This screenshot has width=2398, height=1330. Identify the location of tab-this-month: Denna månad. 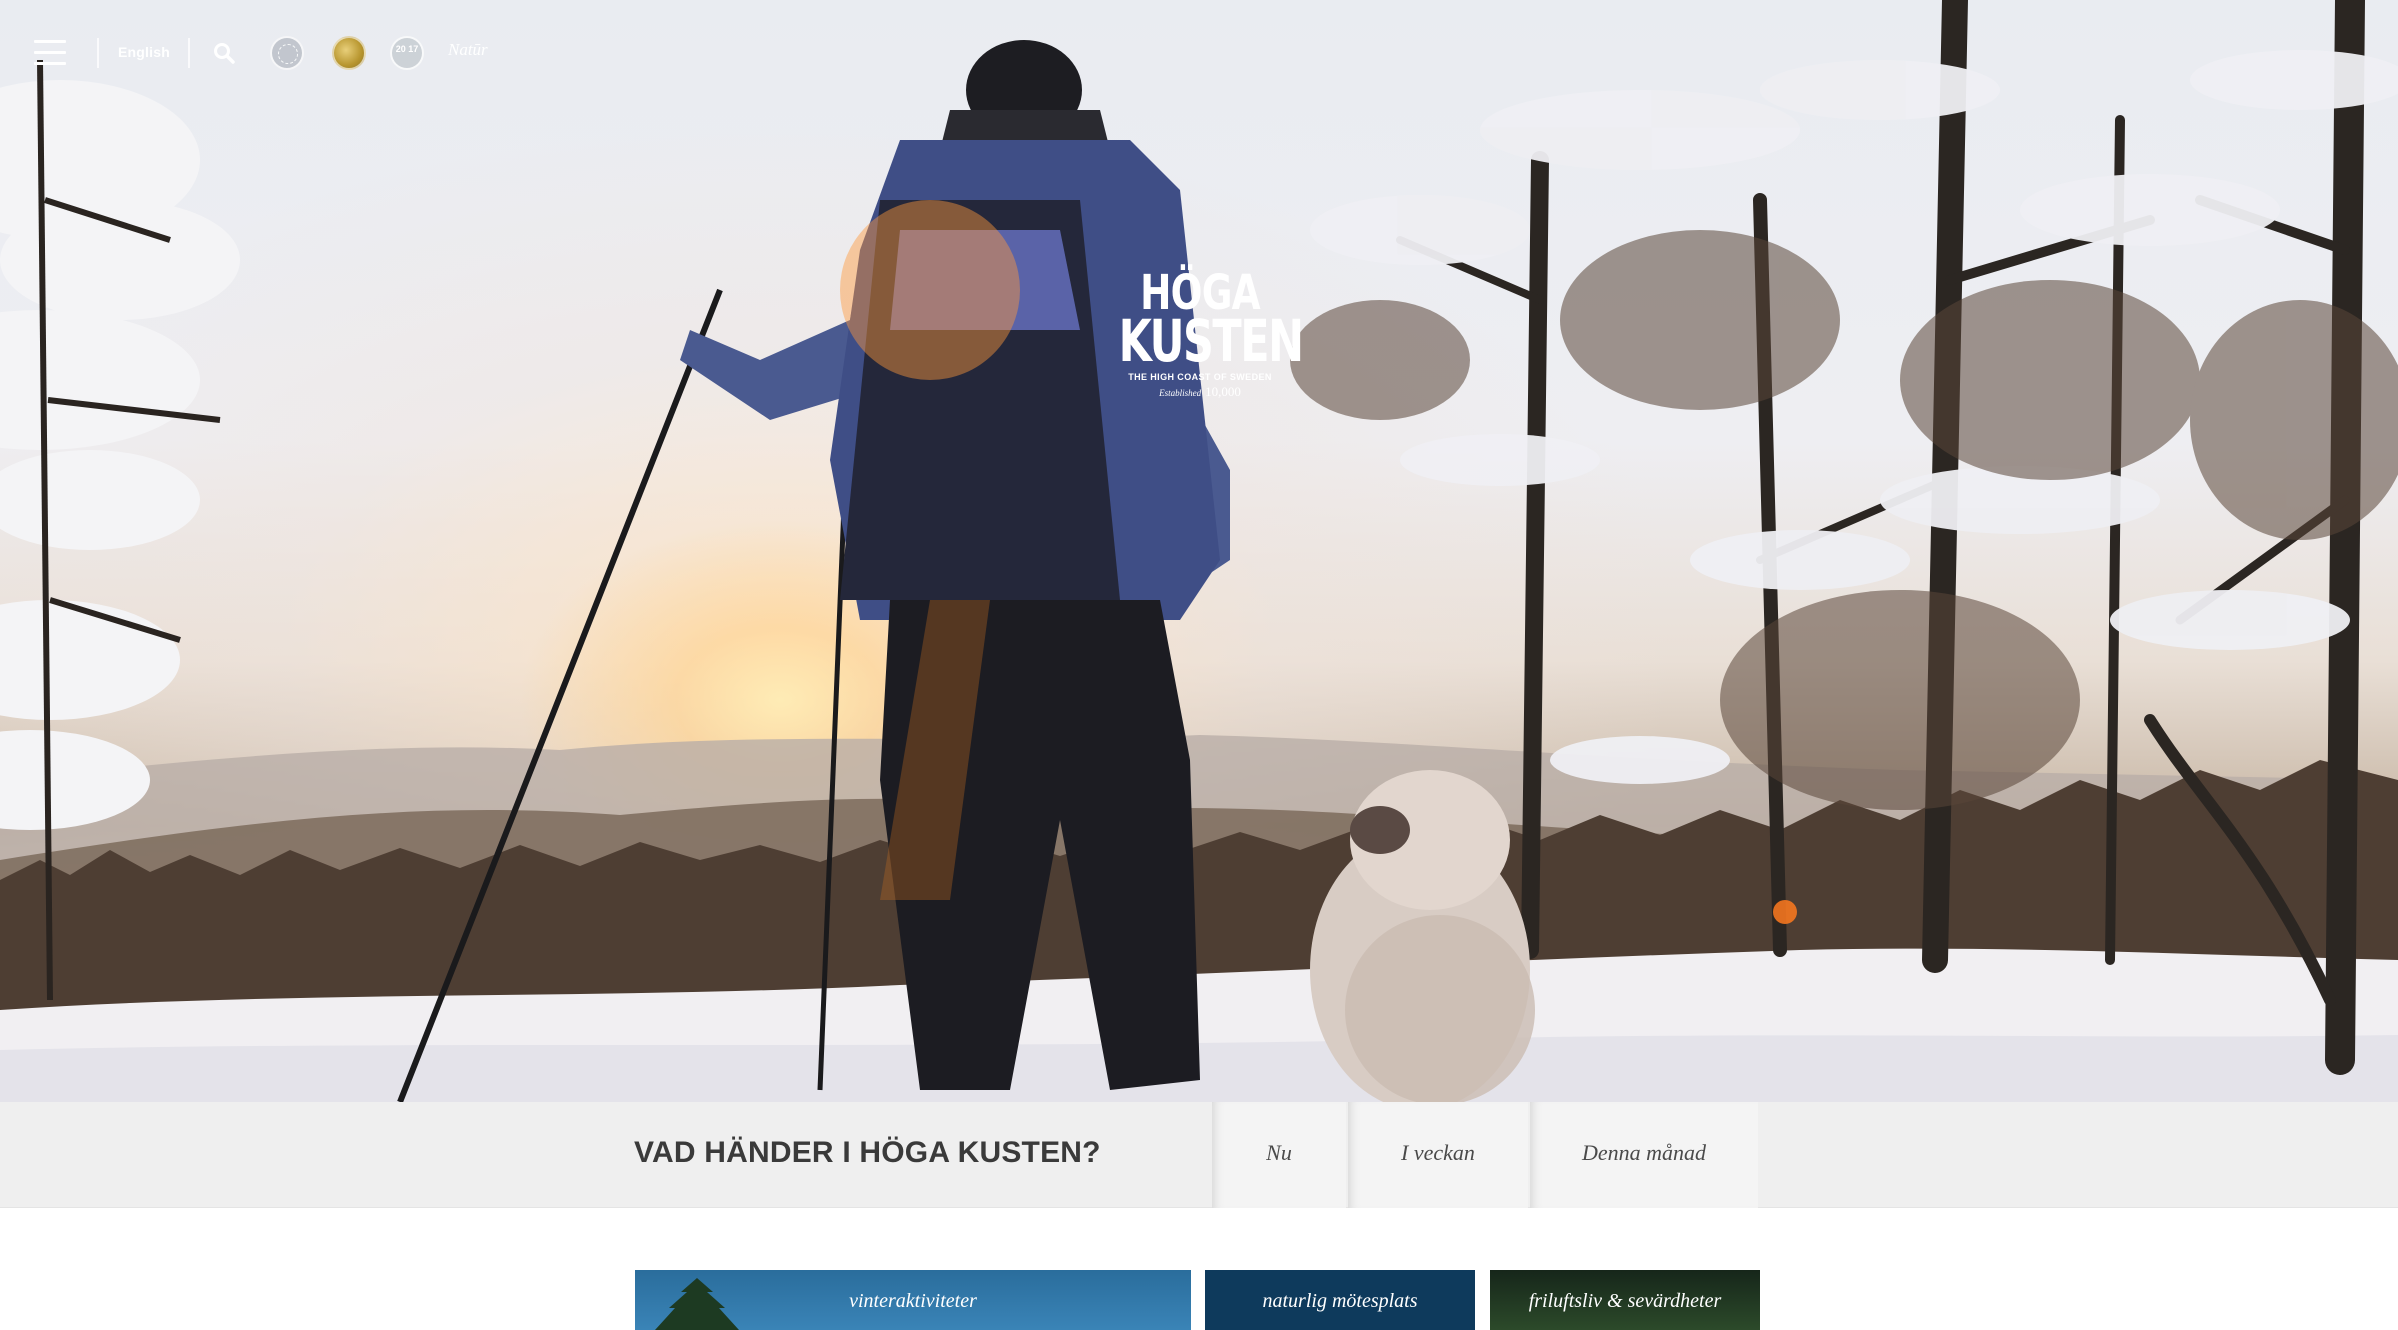
(1644, 1155).